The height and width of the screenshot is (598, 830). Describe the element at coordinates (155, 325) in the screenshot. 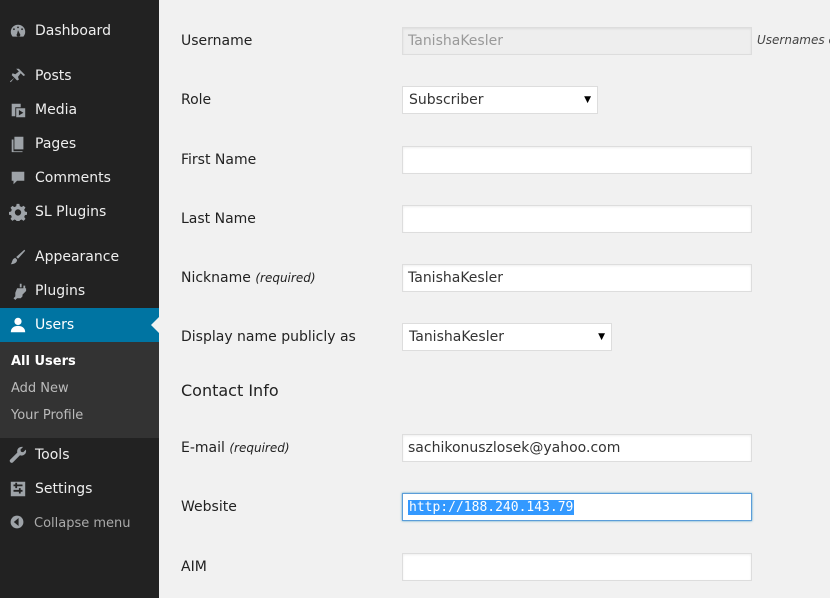

I see `active-indicator` at that location.